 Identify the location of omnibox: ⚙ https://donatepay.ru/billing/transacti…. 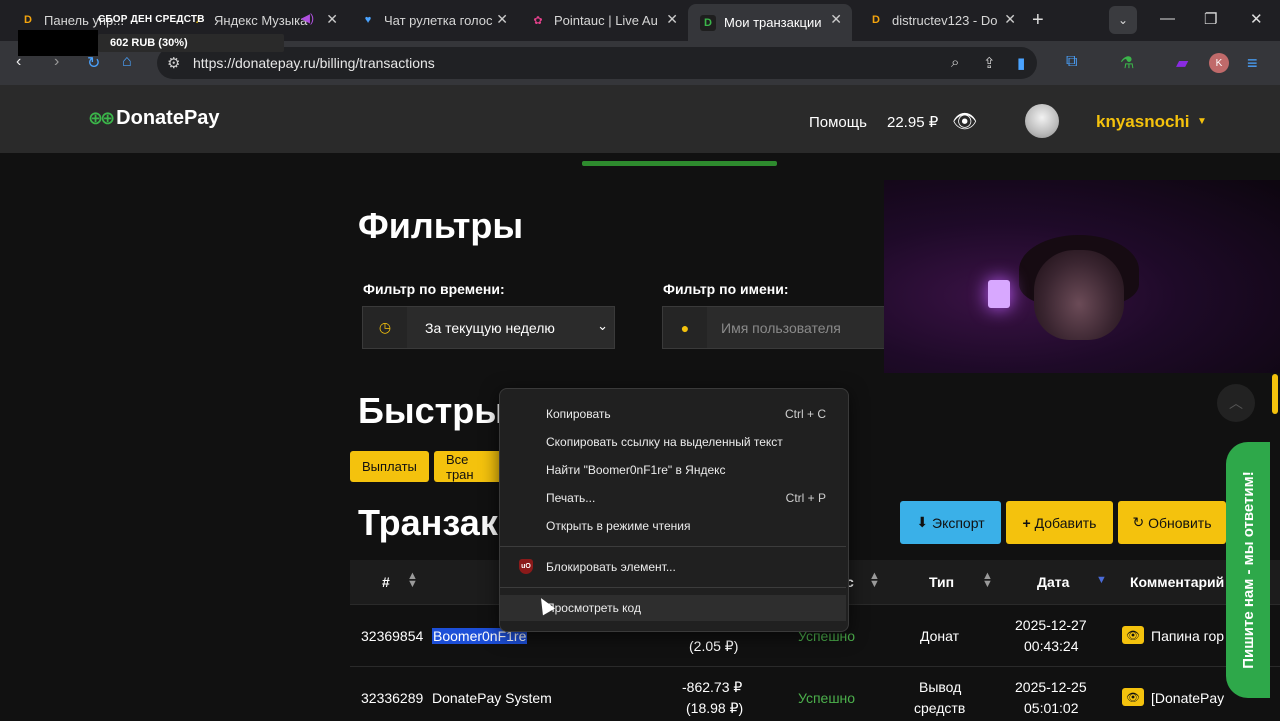
(597, 63).